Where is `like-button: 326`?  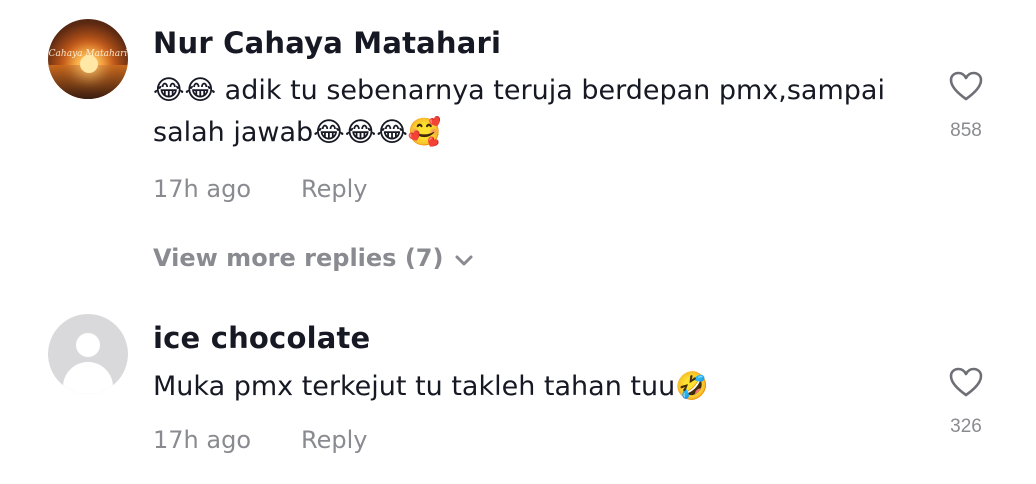 like-button: 326 is located at coordinates (966, 402).